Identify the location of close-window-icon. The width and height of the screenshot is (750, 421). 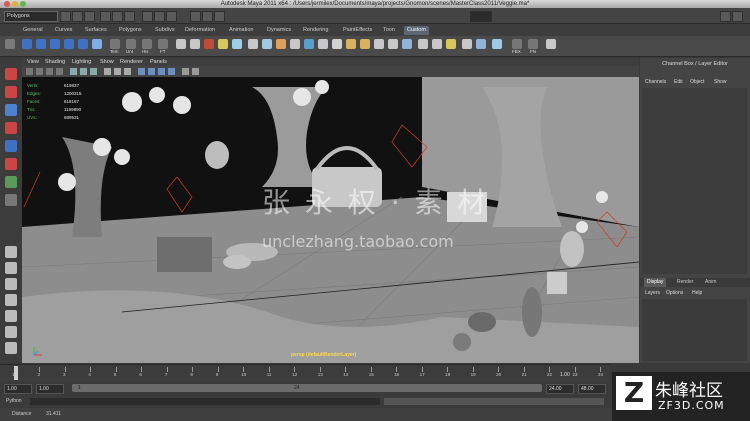
(7, 4).